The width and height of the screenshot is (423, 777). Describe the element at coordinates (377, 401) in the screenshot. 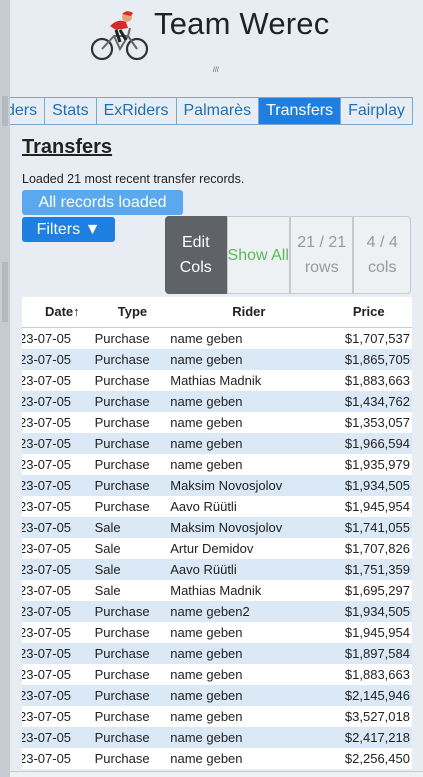

I see `row-price: $1,434,762` at that location.